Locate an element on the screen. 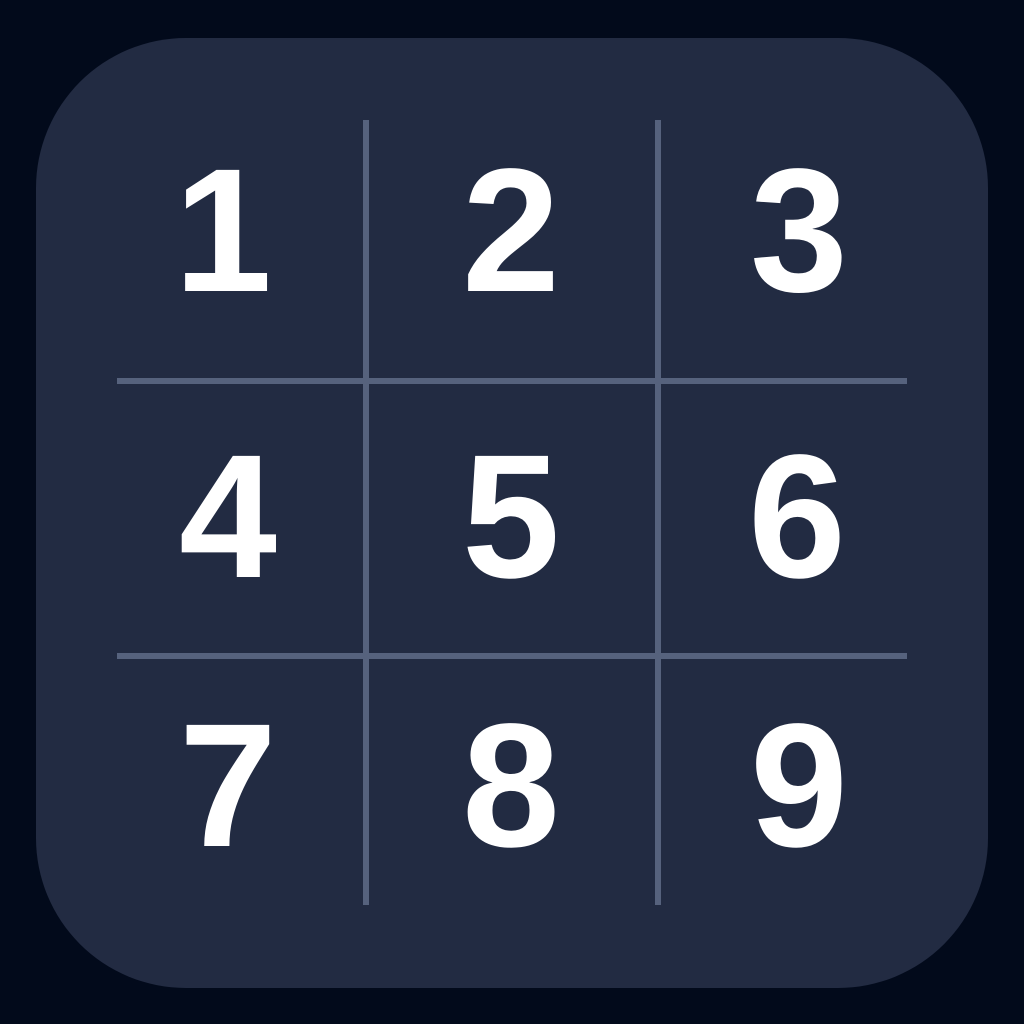 Image resolution: width=1024 pixels, height=1024 pixels. keypad-key-7: 7 is located at coordinates (228, 786).